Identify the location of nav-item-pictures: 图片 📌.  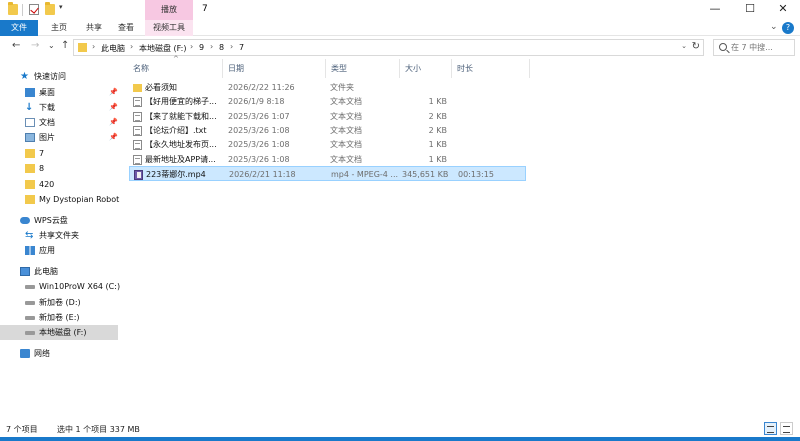
(59, 137).